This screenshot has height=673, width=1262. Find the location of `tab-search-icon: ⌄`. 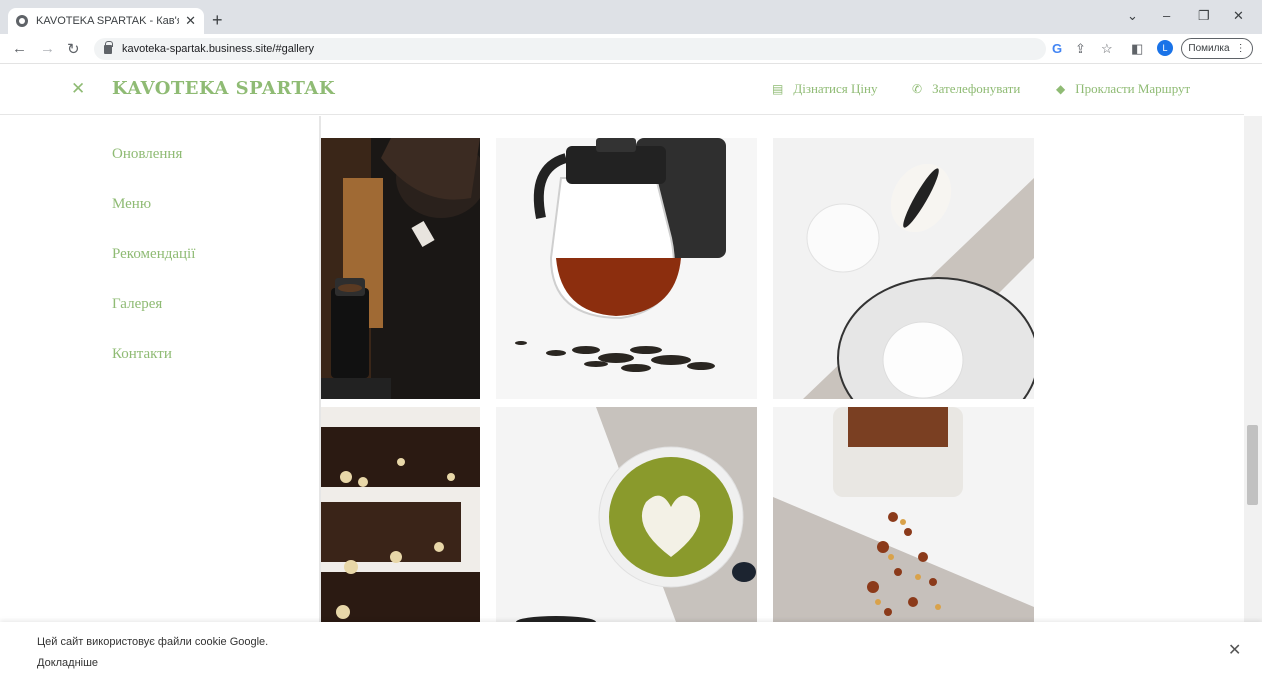

tab-search-icon: ⌄ is located at coordinates (1132, 16).